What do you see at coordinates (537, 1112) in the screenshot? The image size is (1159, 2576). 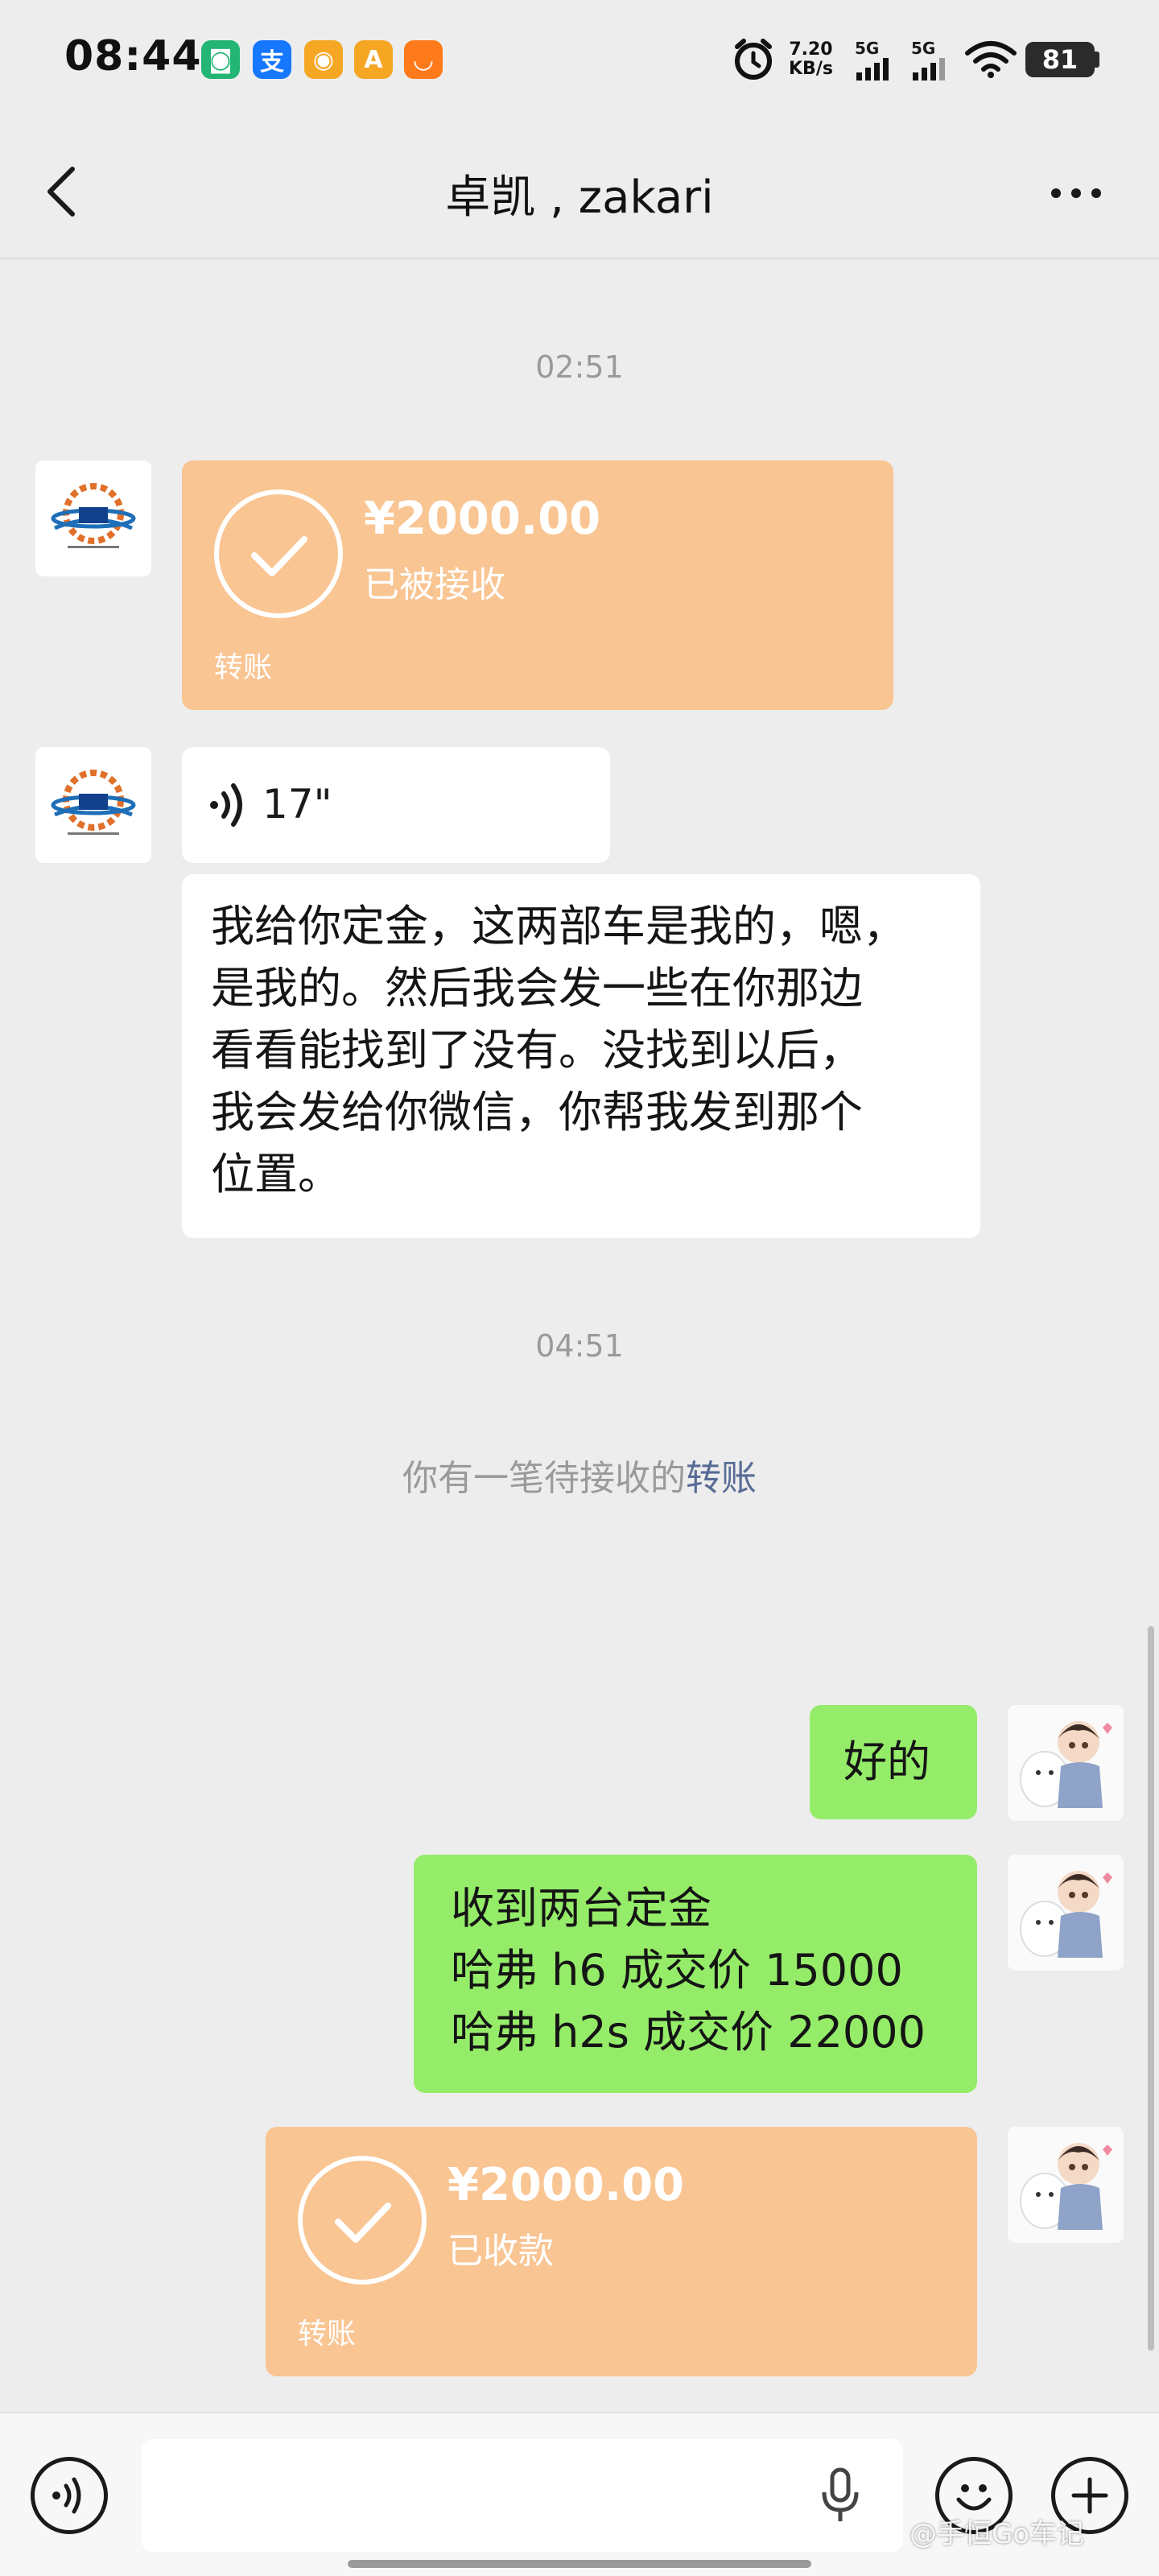 I see `message-line: 我会发给你微信，你帮我发到那个` at bounding box center [537, 1112].